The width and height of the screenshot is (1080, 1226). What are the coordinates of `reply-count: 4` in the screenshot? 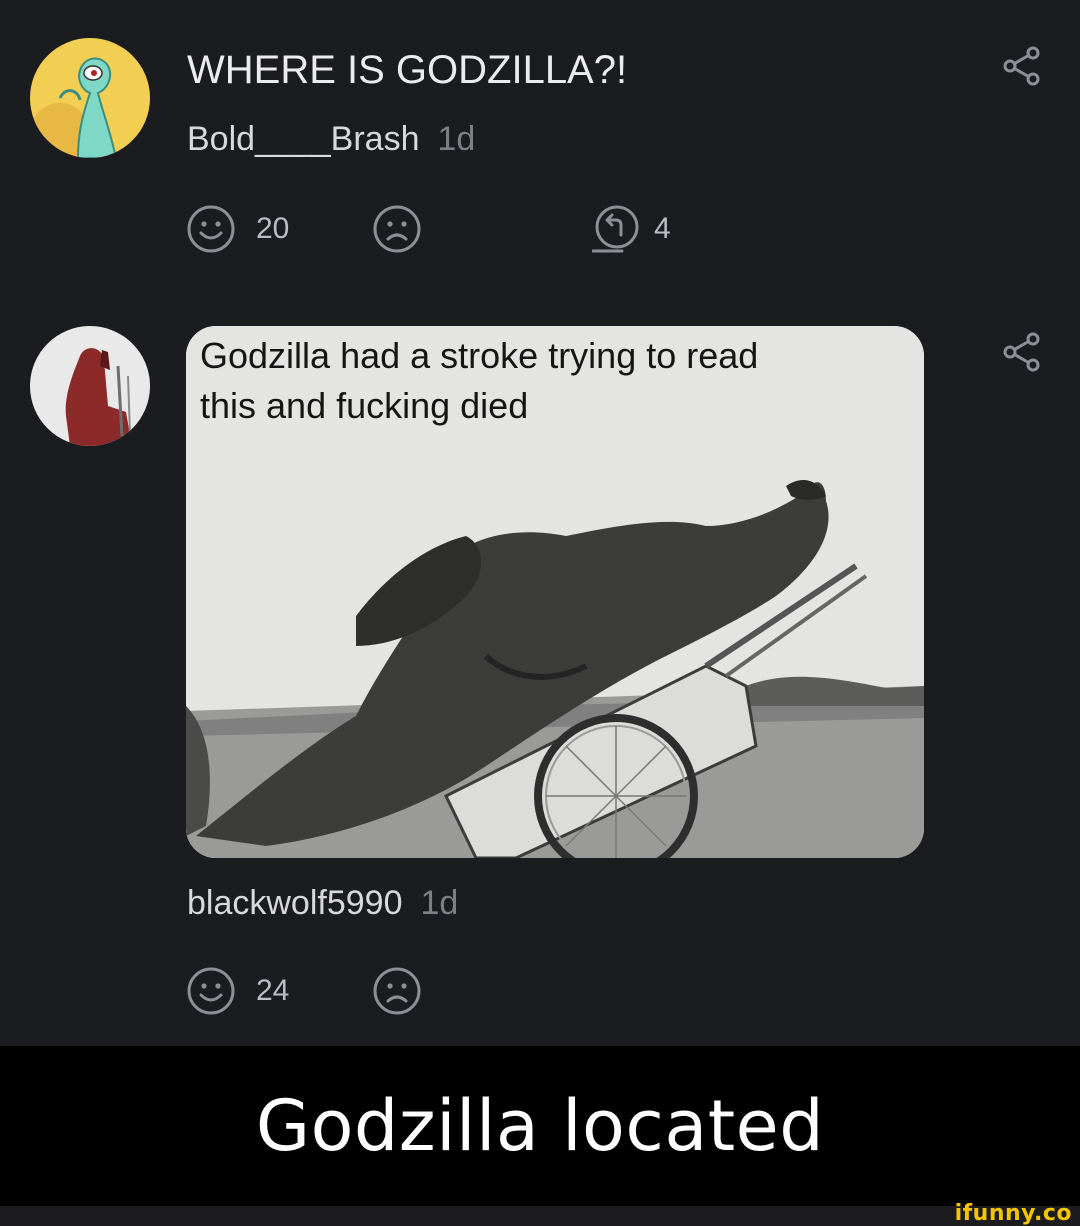 It's located at (662, 228).